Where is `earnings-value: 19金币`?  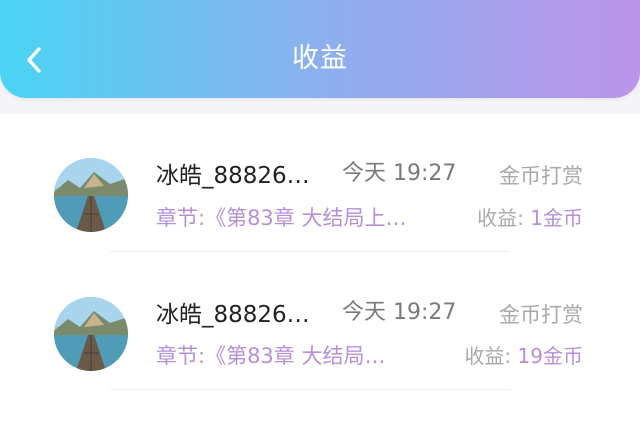 earnings-value: 19金币 is located at coordinates (550, 356).